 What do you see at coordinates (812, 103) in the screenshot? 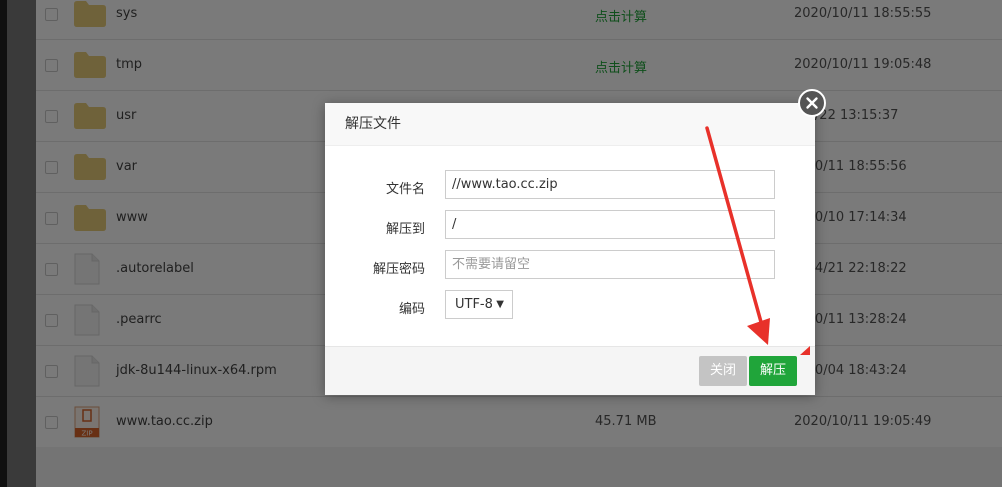
I see `dialog-close-icon` at bounding box center [812, 103].